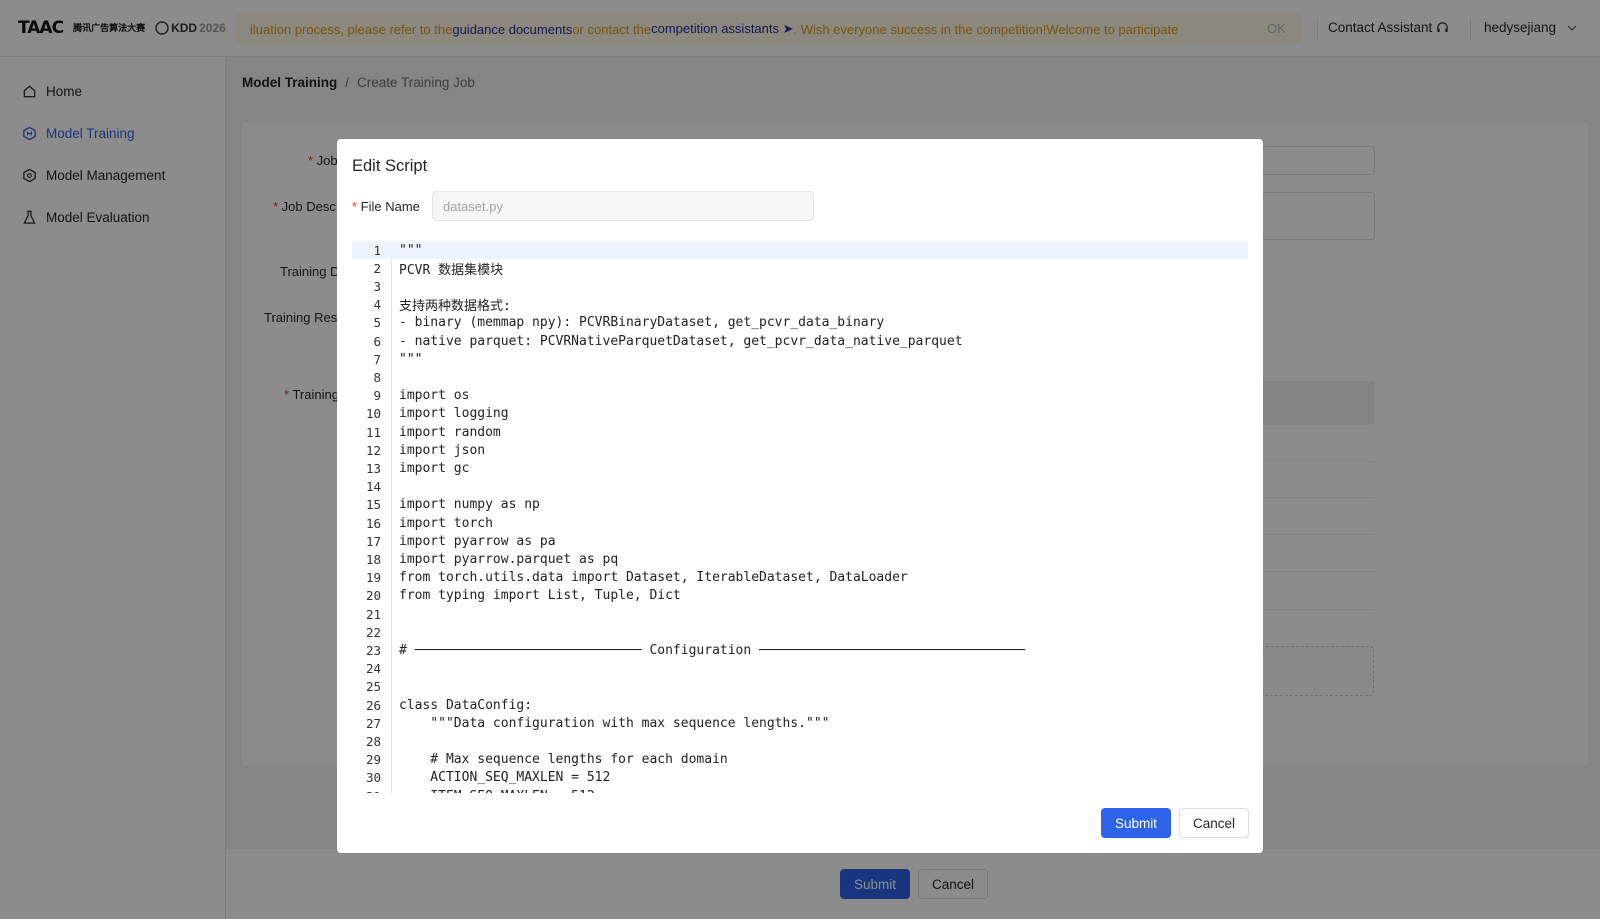 This screenshot has width=1600, height=919. I want to click on line-number: 6, so click(377, 341).